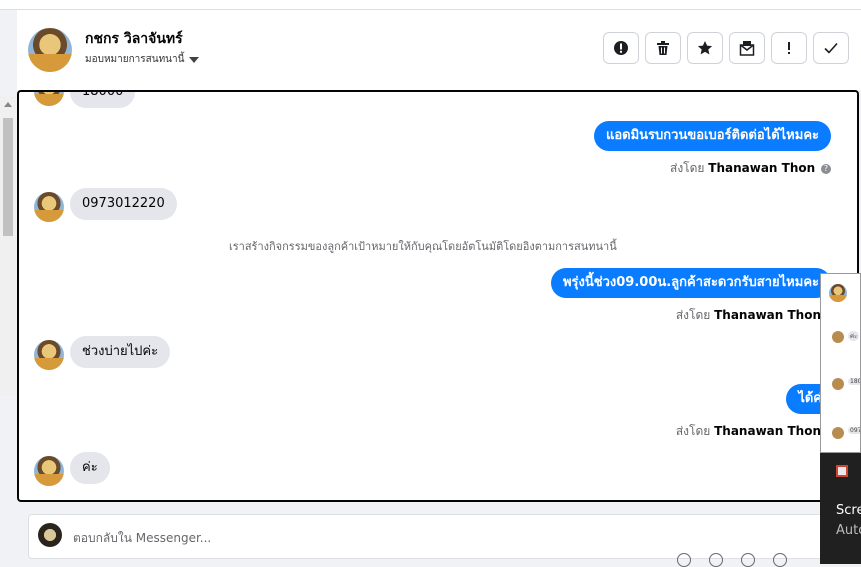  Describe the element at coordinates (50, 50) in the screenshot. I see `contact-avatar` at that location.